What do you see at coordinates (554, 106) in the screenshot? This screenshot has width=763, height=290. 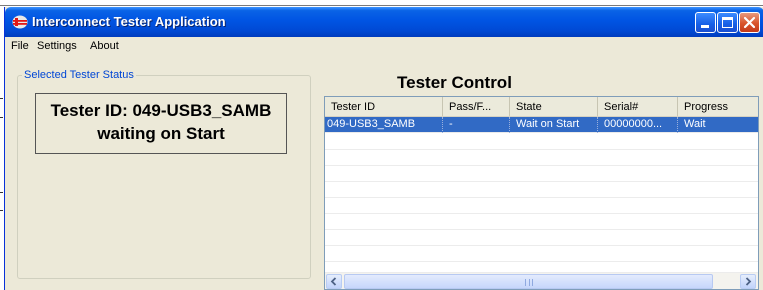 I see `column-header-state: State` at bounding box center [554, 106].